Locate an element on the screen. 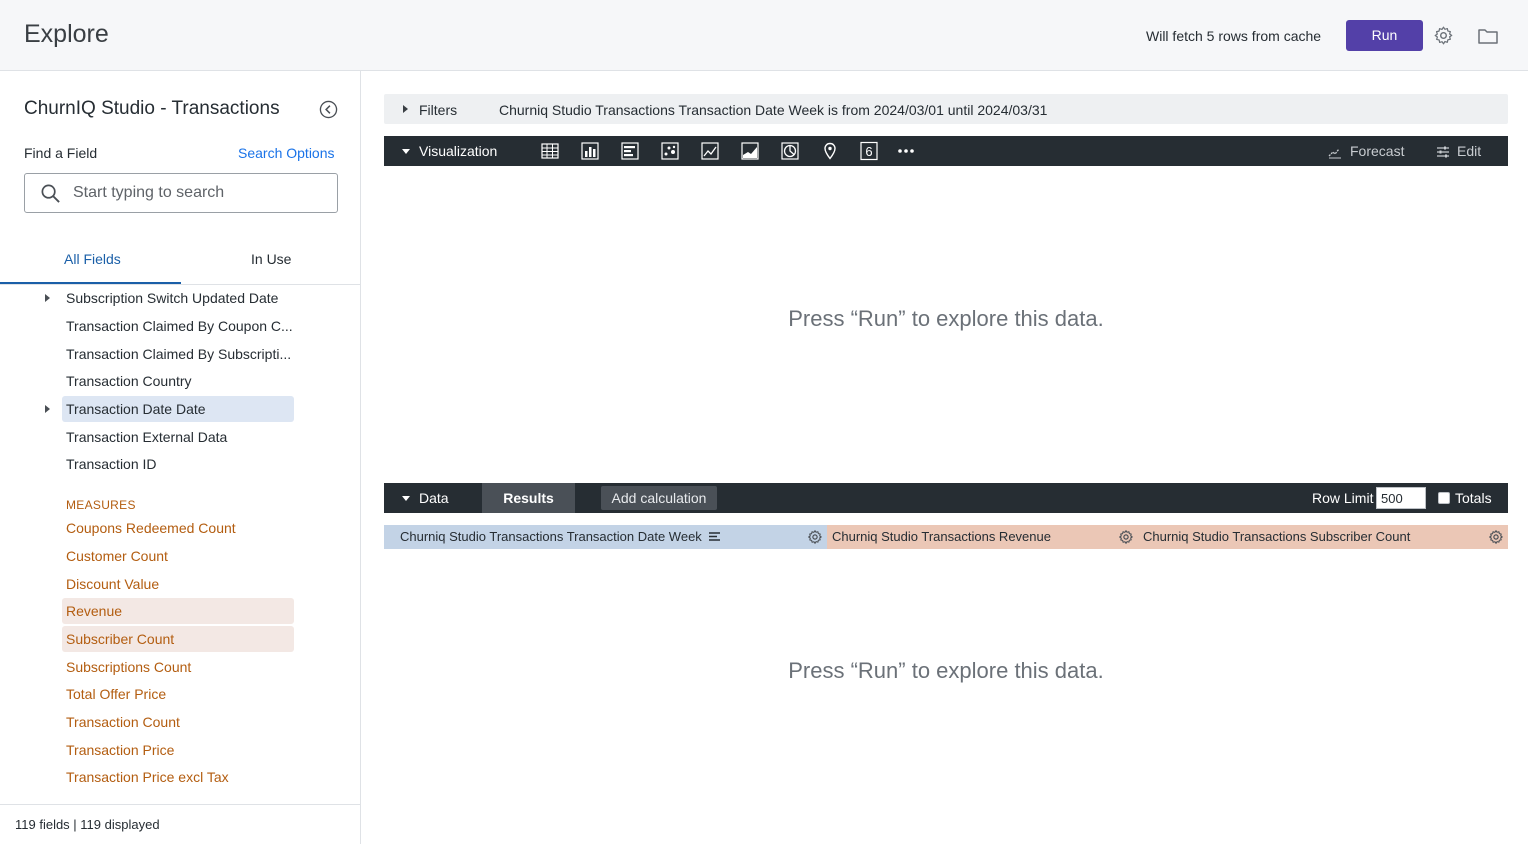  svg-text: 6 is located at coordinates (868, 151).